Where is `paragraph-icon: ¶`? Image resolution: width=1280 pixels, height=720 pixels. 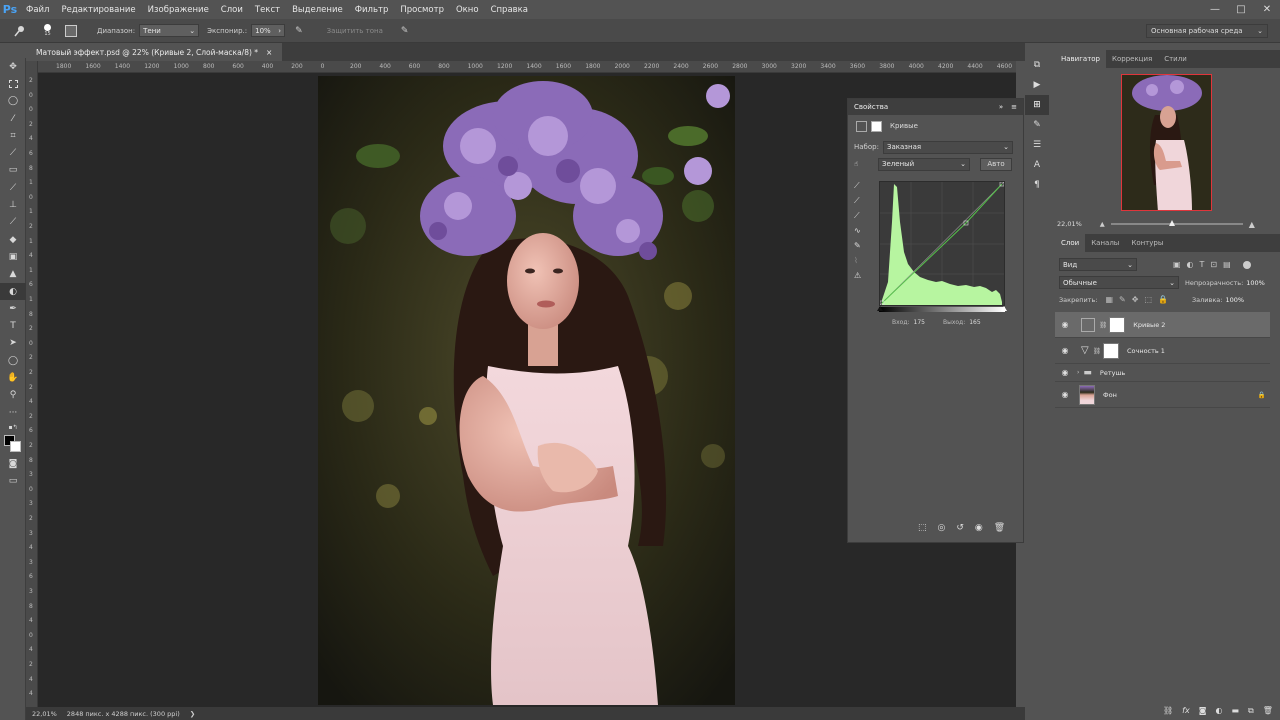 paragraph-icon: ¶ is located at coordinates (1037, 185).